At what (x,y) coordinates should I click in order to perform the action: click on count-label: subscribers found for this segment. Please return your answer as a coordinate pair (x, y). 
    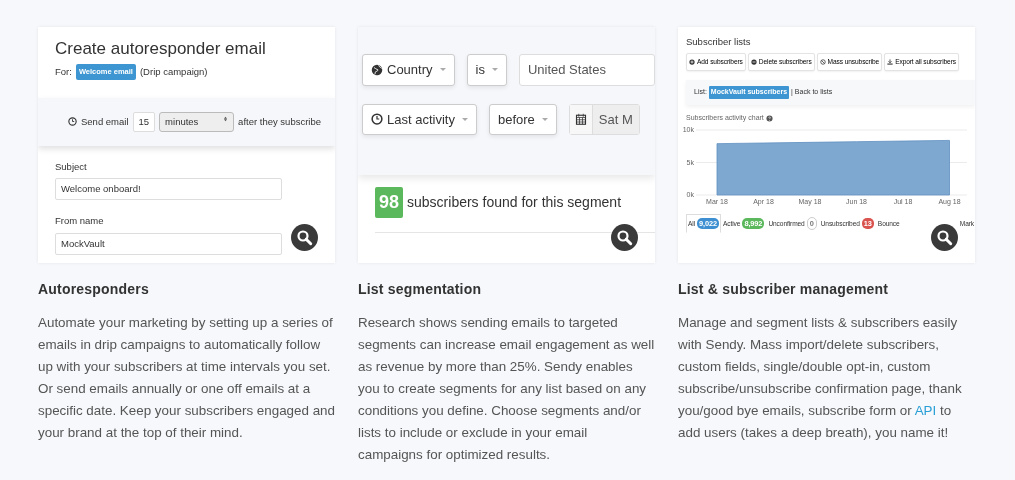
    Looking at the image, I should click on (514, 202).